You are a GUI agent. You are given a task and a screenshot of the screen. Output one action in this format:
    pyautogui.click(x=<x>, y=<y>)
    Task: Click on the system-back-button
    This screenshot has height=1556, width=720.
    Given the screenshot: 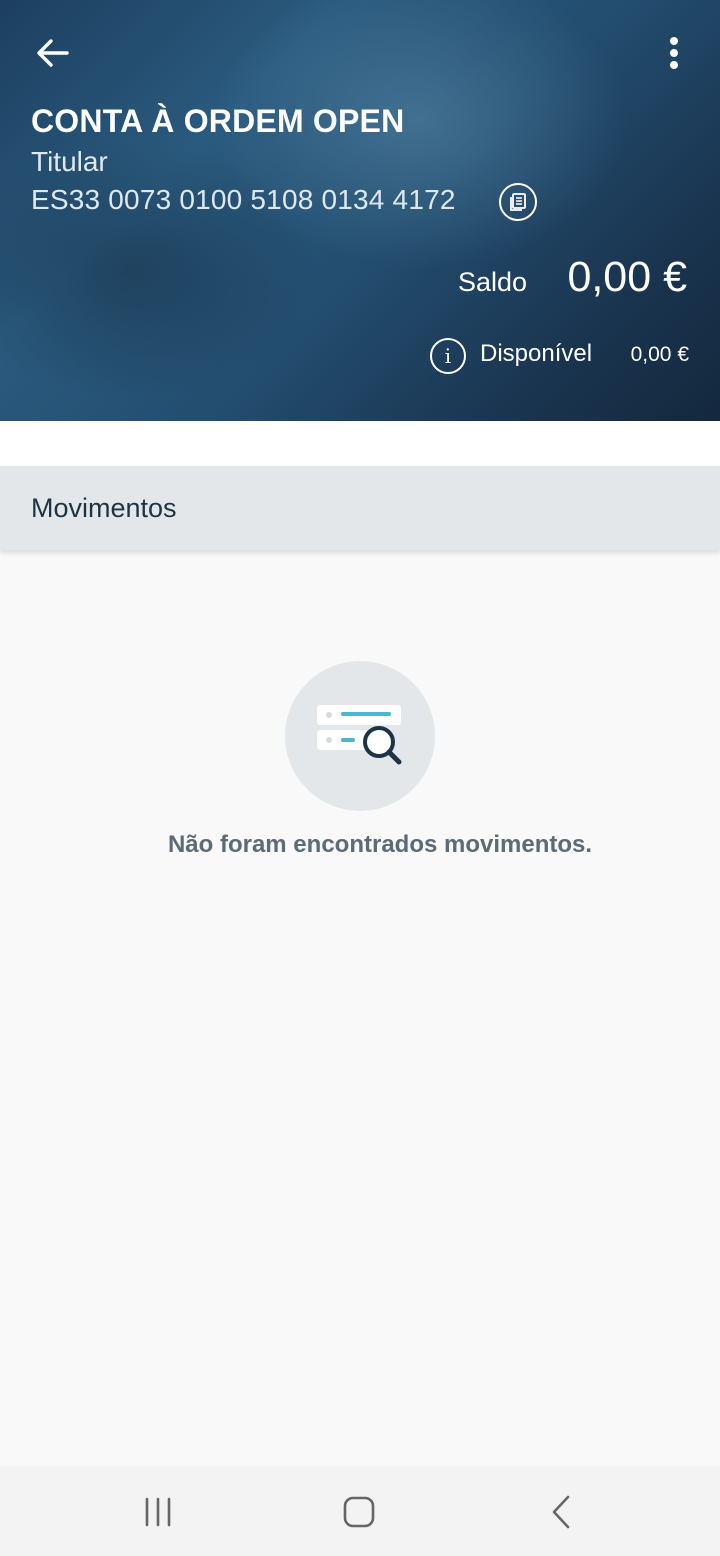 What is the action you would take?
    pyautogui.click(x=561, y=1512)
    